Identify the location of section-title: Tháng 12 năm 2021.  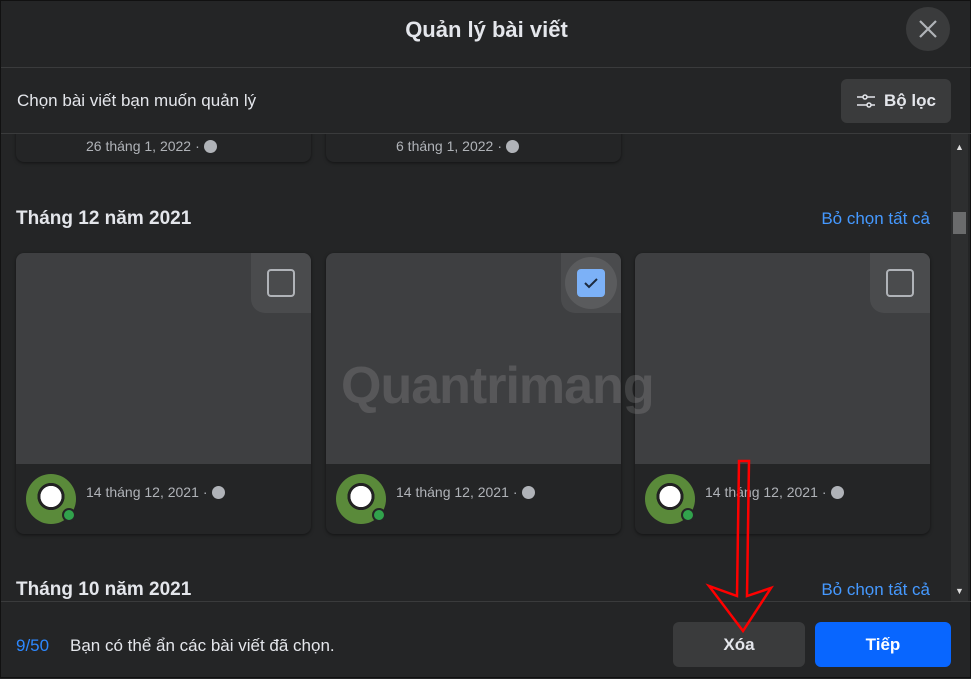
(104, 218).